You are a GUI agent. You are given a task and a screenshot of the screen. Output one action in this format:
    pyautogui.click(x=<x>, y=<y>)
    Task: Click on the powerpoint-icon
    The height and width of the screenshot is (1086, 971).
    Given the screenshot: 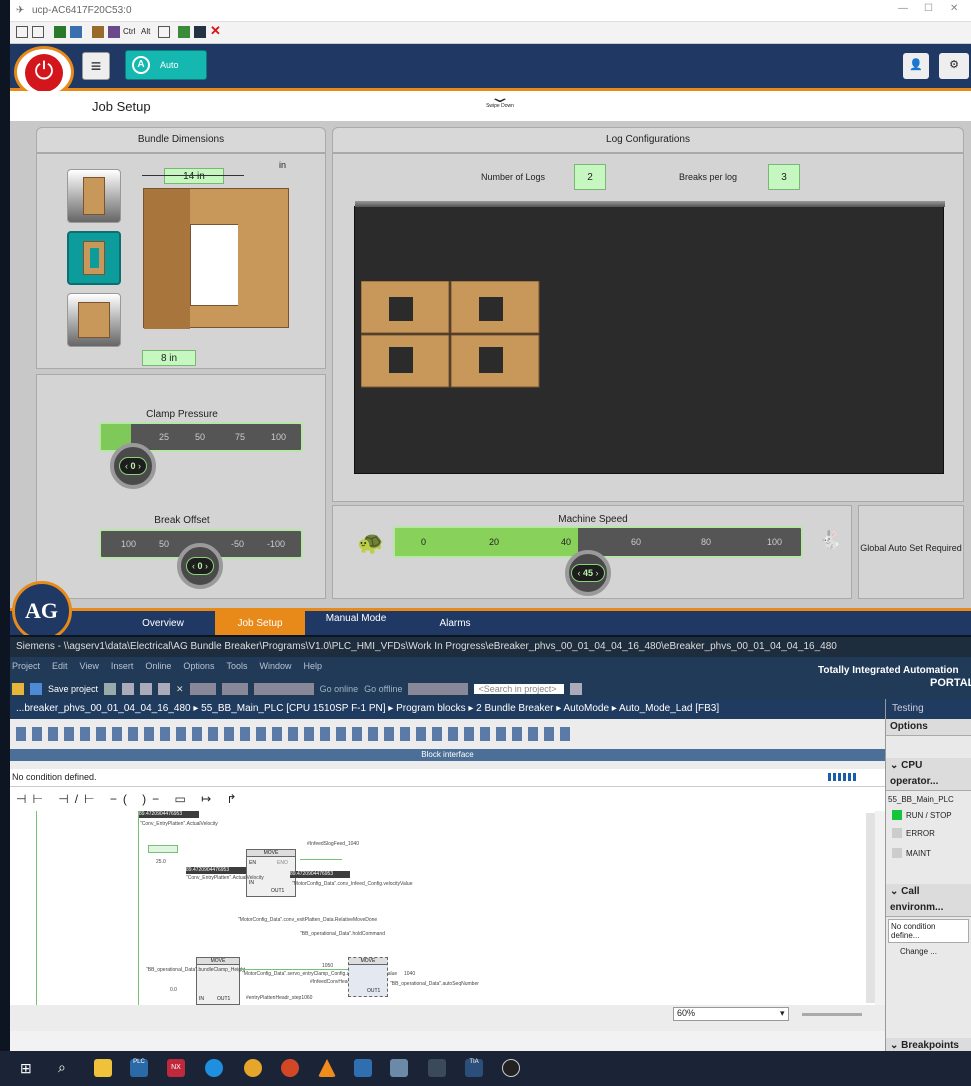 What is the action you would take?
    pyautogui.click(x=290, y=1068)
    